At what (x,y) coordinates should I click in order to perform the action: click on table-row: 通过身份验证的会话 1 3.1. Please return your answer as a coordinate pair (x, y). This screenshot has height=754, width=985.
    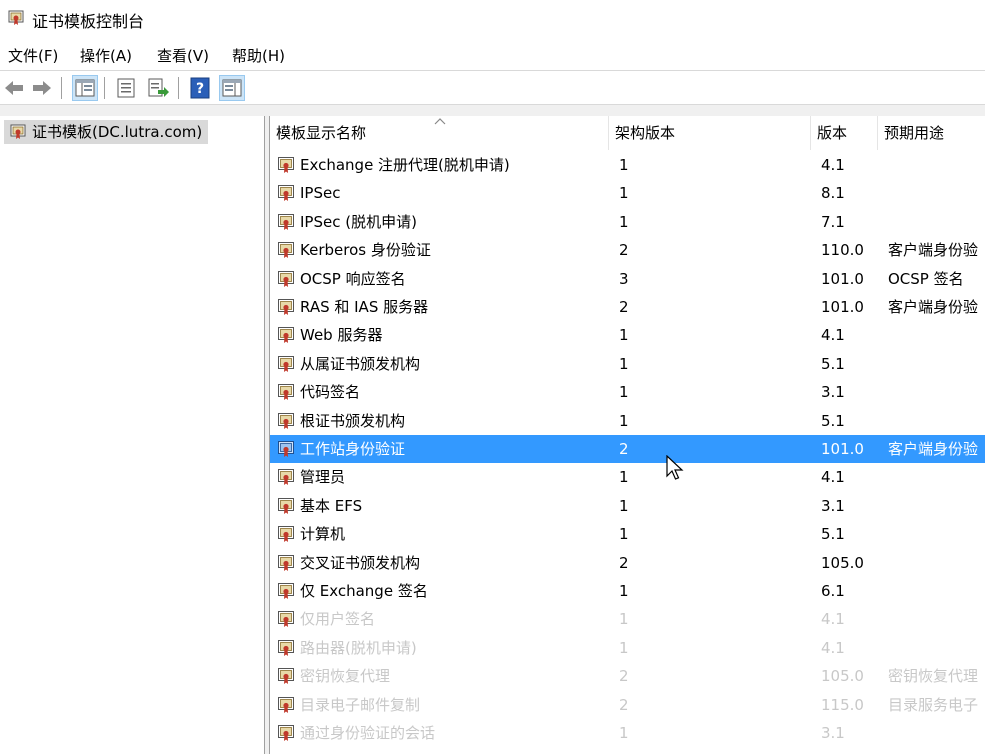
    Looking at the image, I should click on (627, 733).